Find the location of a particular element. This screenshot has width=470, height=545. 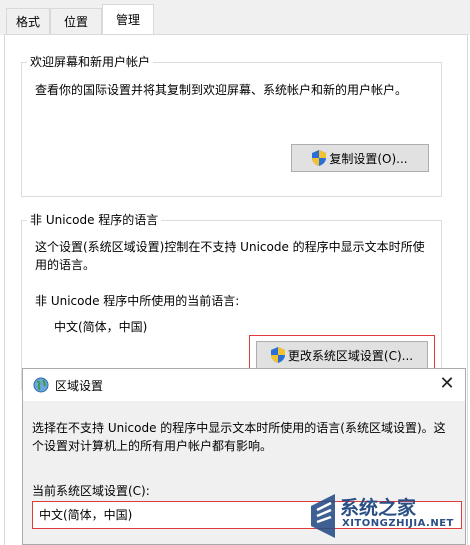

close-icon: ✕ is located at coordinates (447, 384).